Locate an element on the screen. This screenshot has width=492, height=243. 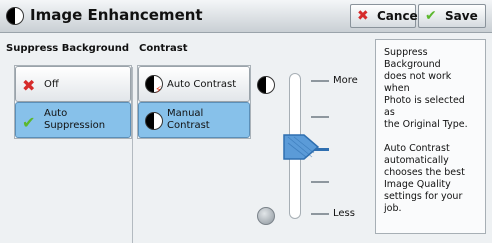
suppress-auto-button: ✔ Auto Suppression is located at coordinates (73, 120).